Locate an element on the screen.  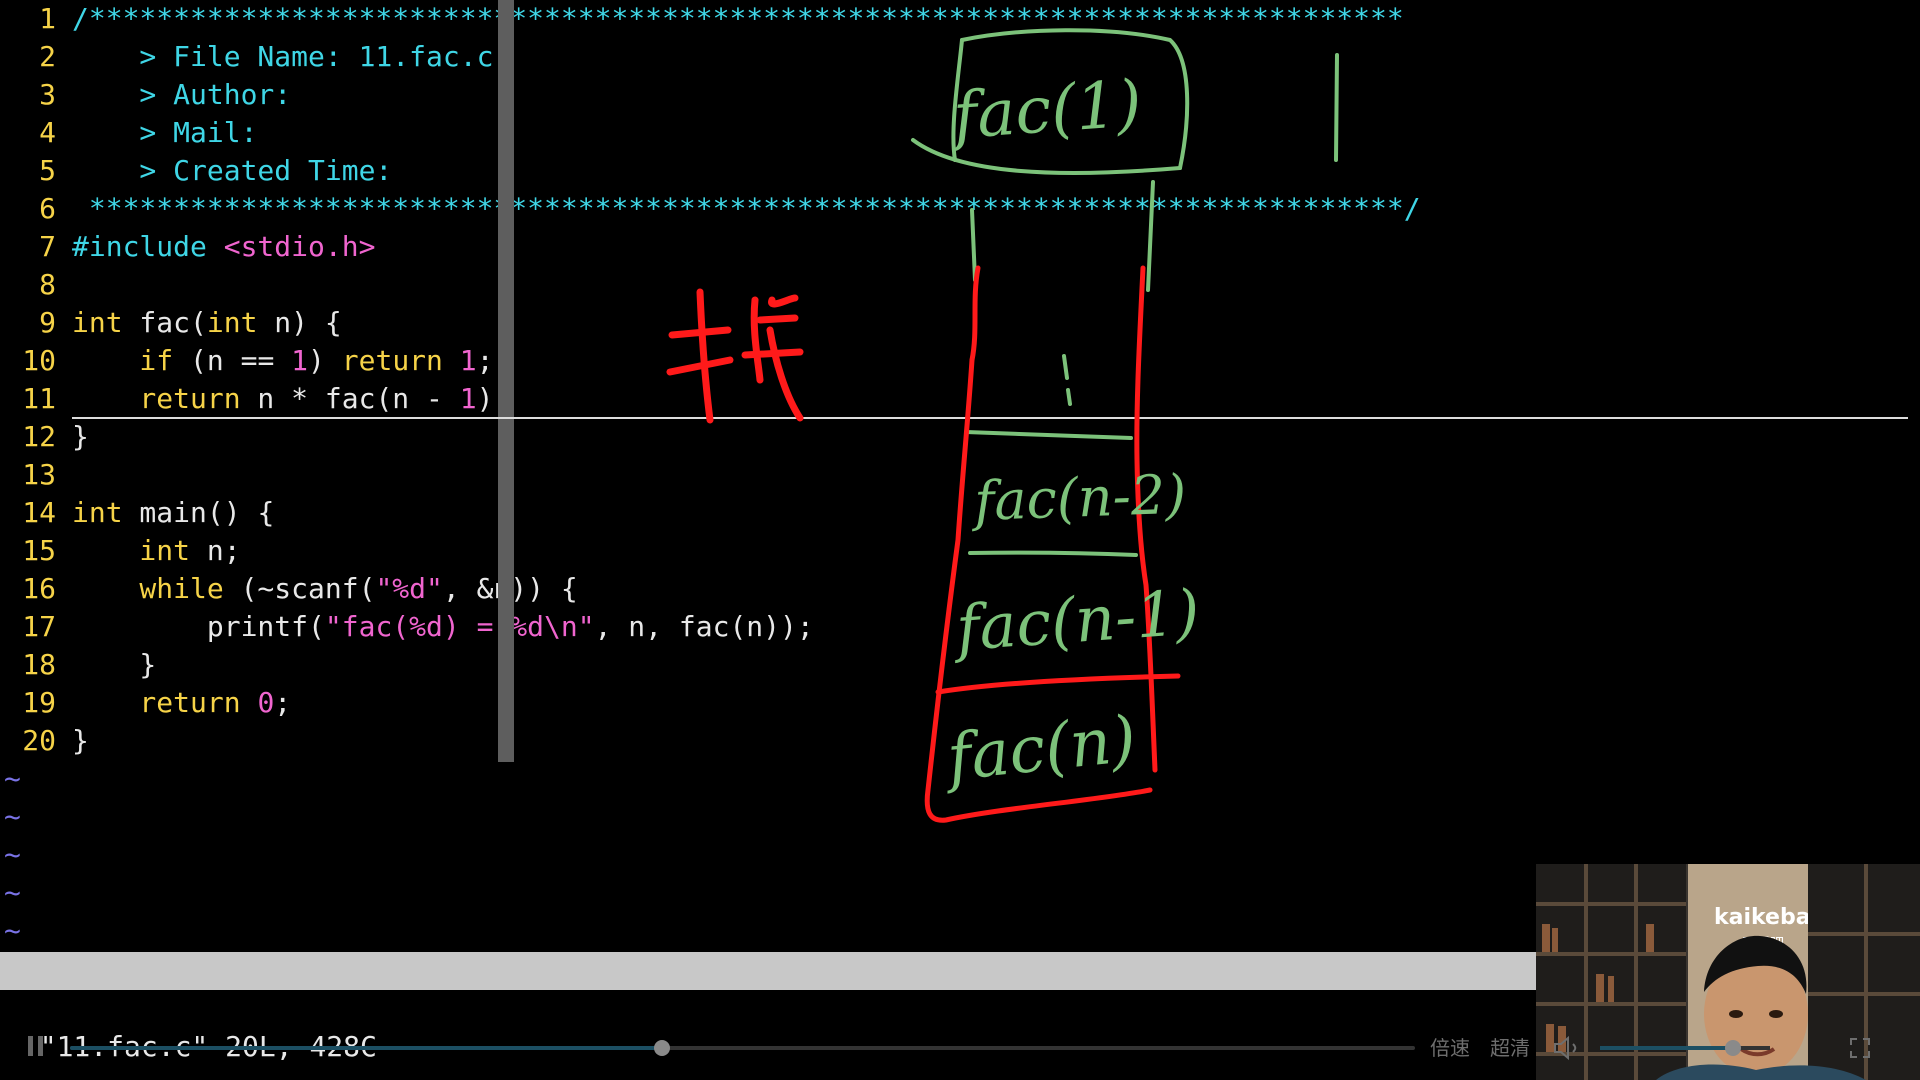
volume-handle is located at coordinates (1732, 1048).